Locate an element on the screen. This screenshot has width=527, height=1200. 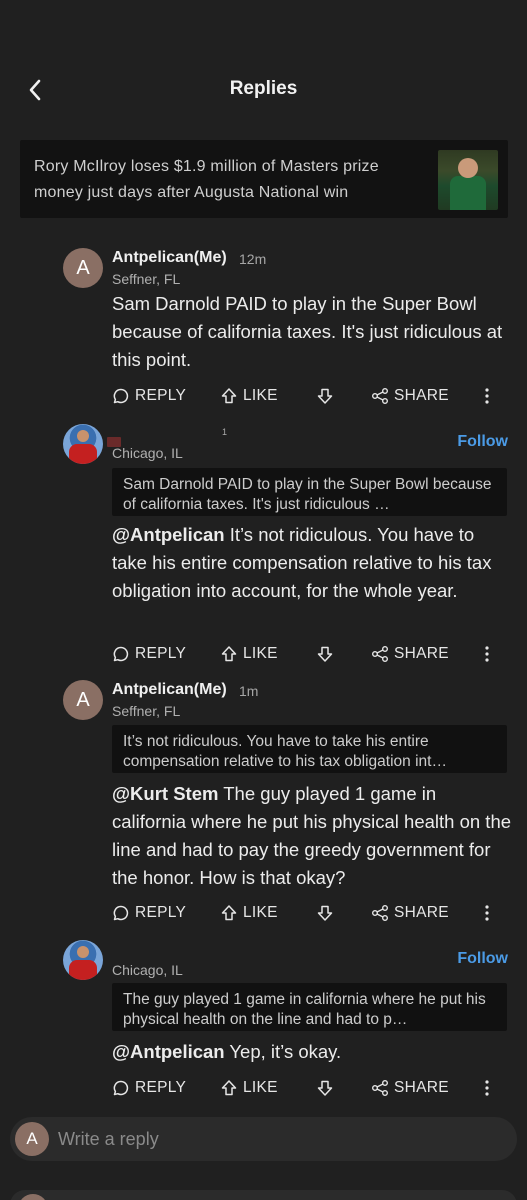
reply-bar: A is located at coordinates (263, 1139).